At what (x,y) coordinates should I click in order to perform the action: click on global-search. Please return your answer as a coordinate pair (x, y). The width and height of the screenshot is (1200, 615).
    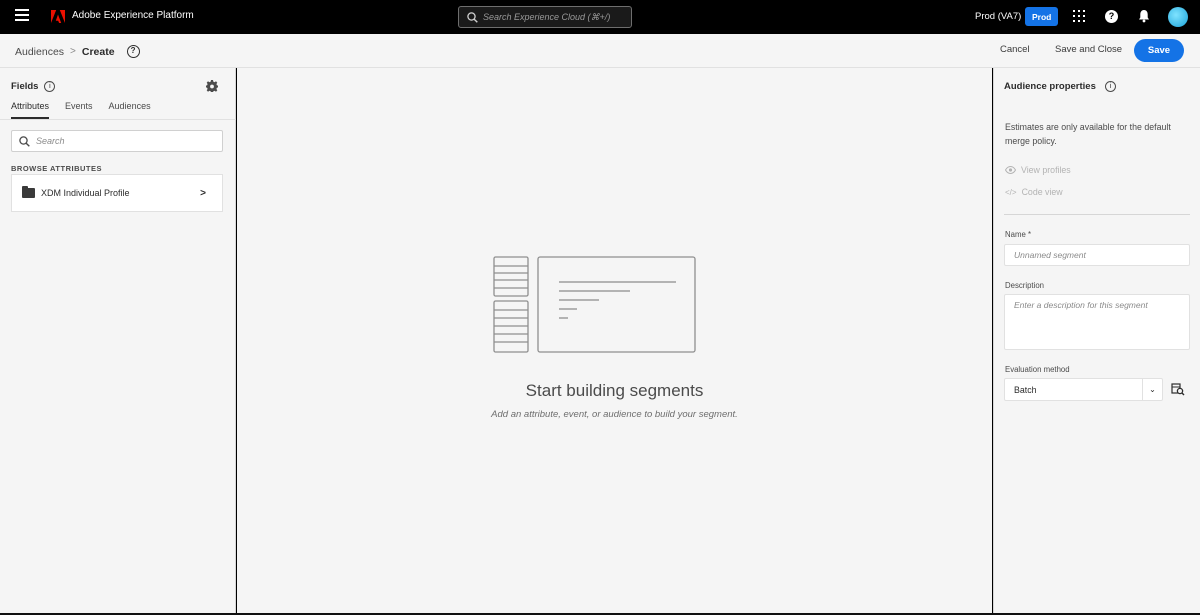
    Looking at the image, I should click on (545, 17).